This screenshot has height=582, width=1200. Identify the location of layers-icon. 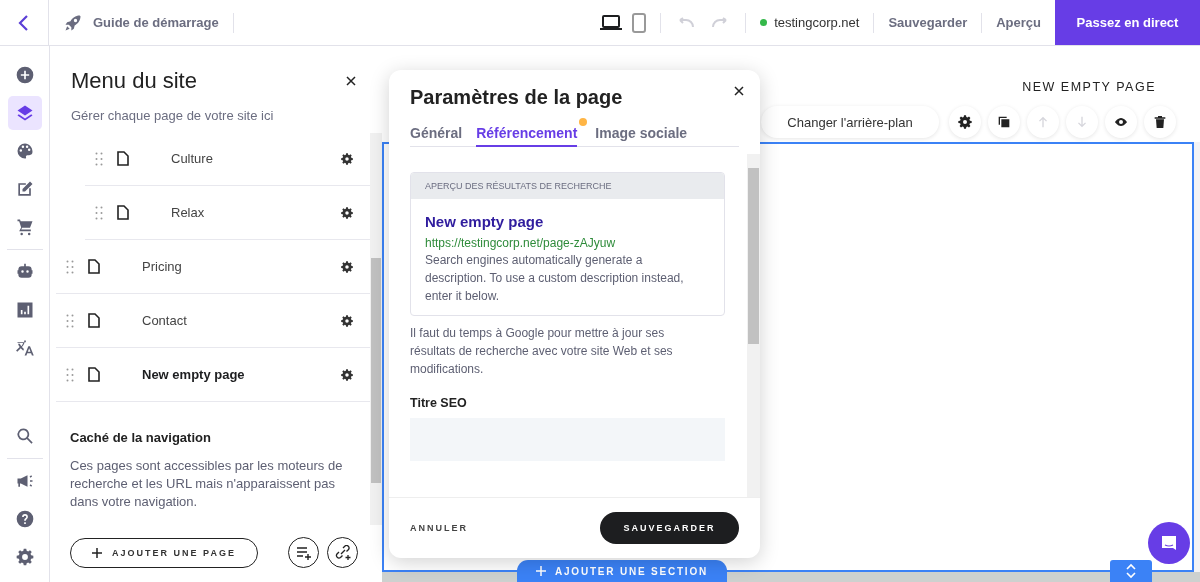
(24, 113).